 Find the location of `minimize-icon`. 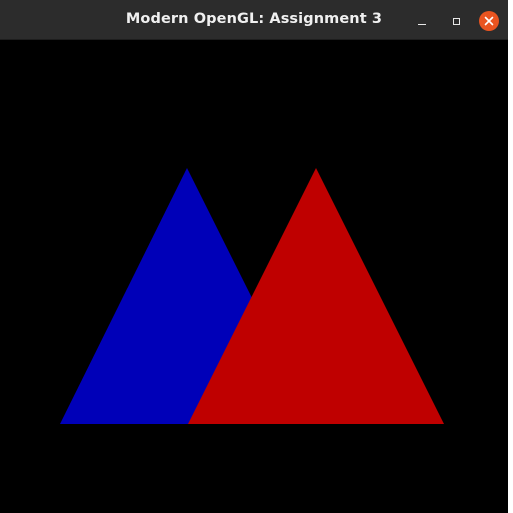

minimize-icon is located at coordinates (422, 24).